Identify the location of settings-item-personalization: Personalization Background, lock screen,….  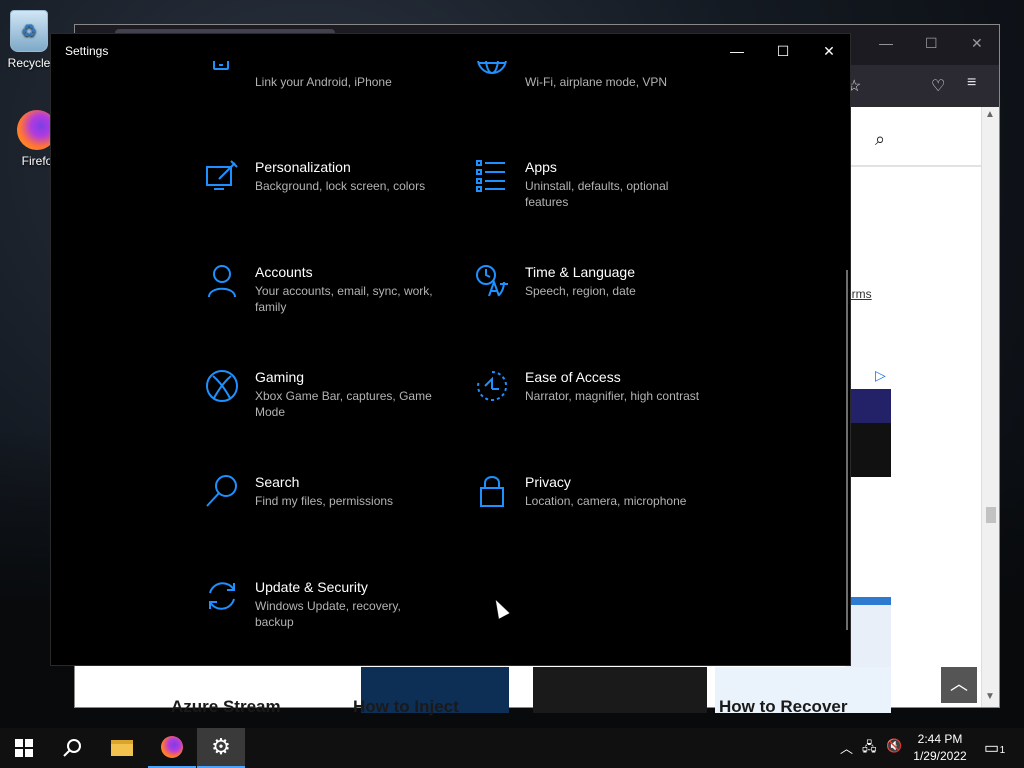
(335, 204).